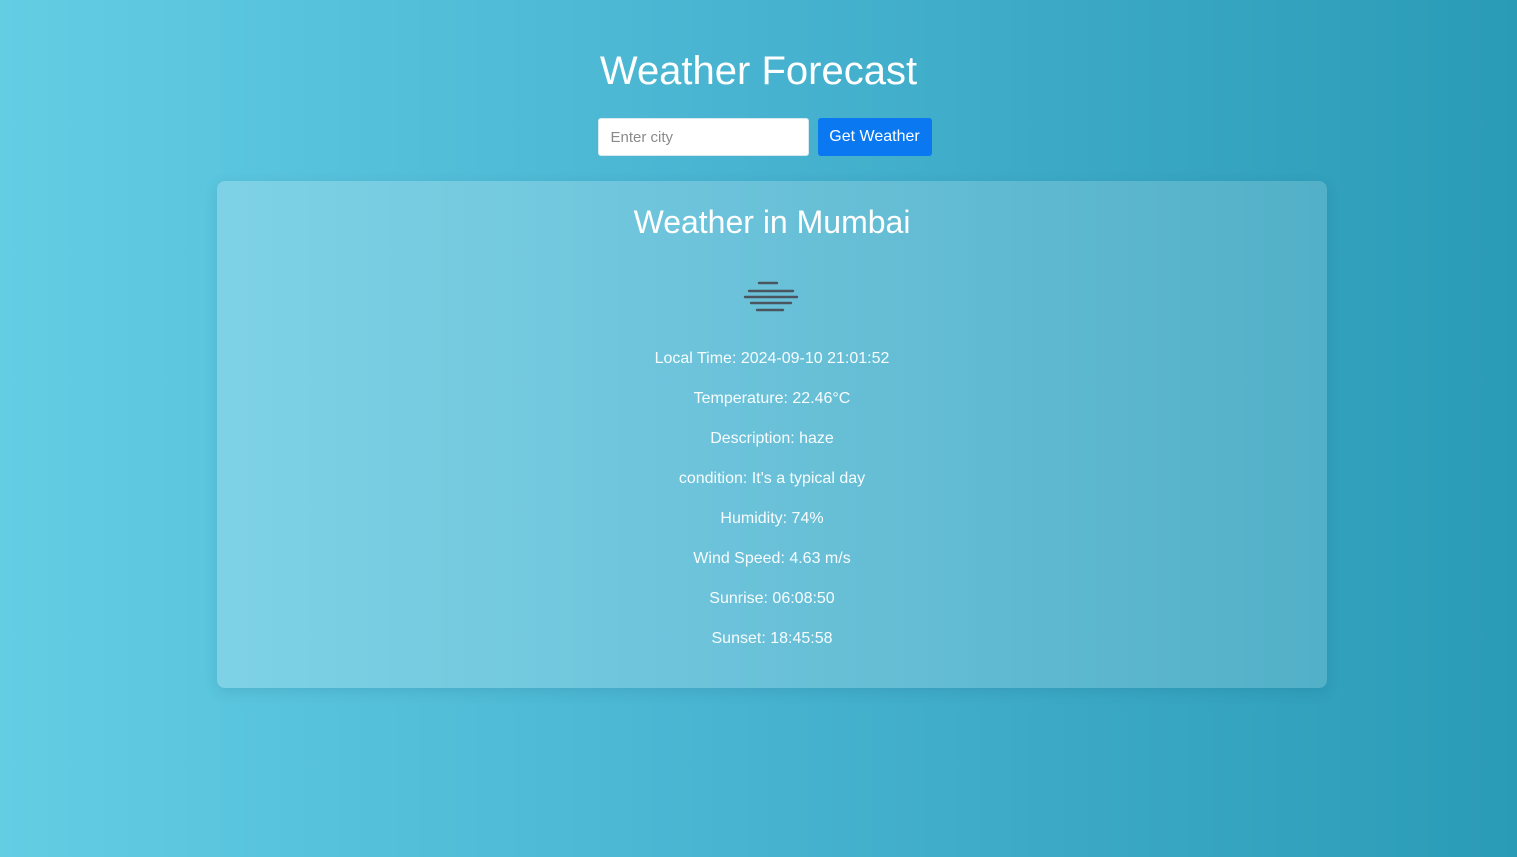 Image resolution: width=1517 pixels, height=857 pixels. I want to click on page-title: Weather Forecast, so click(758, 71).